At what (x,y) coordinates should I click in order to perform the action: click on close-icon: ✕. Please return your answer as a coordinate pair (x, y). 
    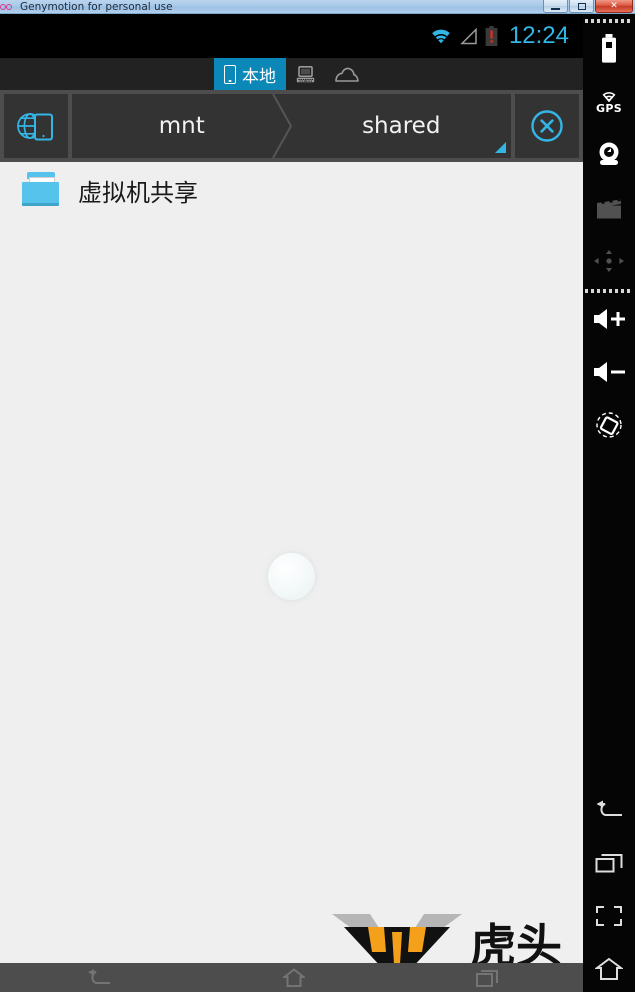
    Looking at the image, I should click on (614, 5).